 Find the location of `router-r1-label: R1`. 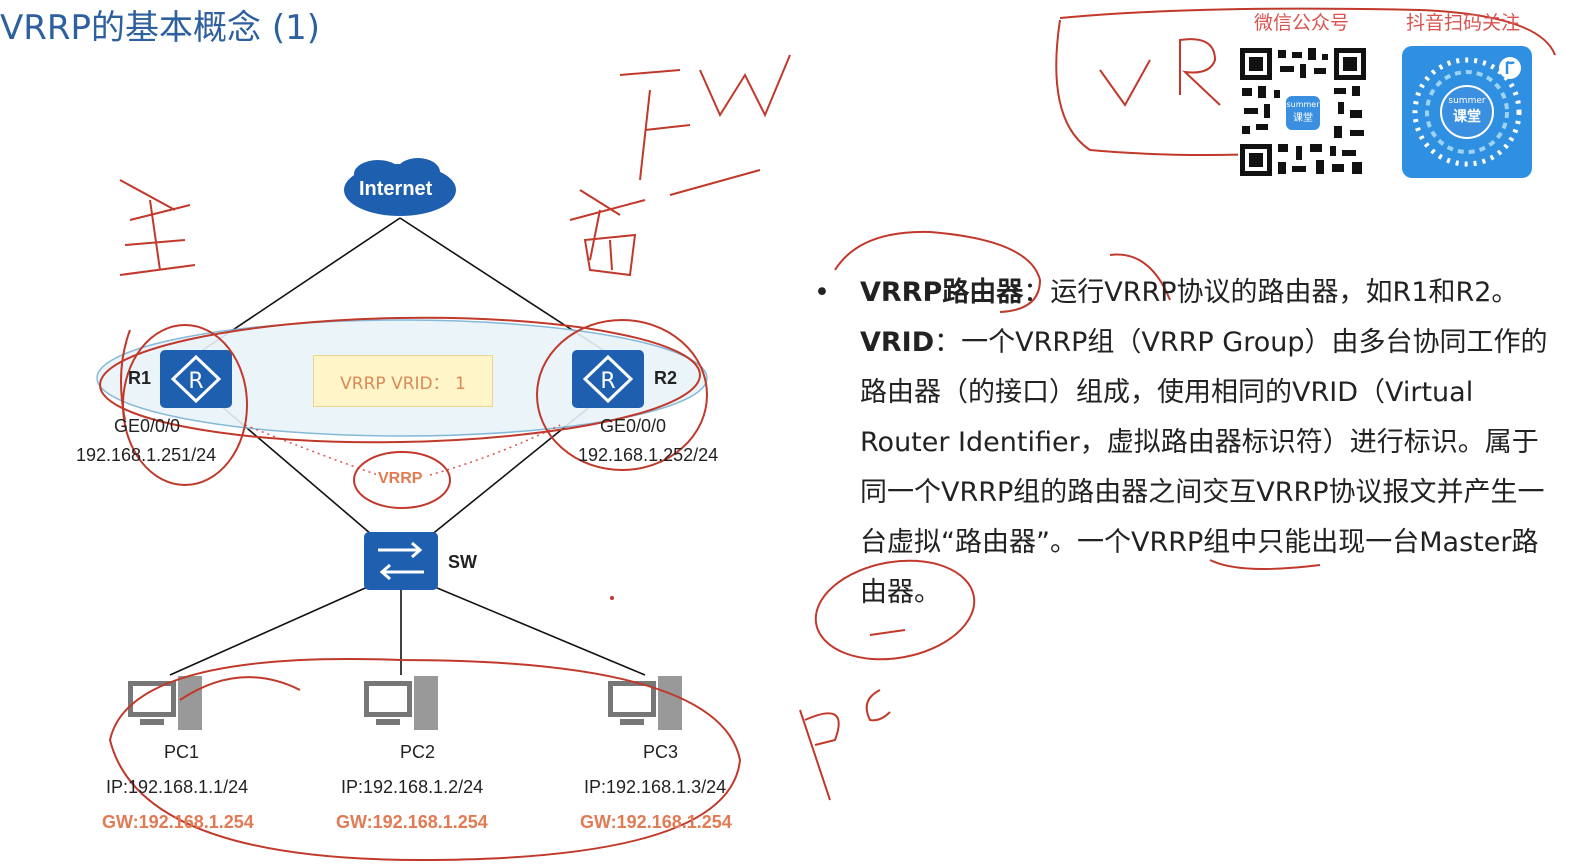

router-r1-label: R1 is located at coordinates (140, 378).